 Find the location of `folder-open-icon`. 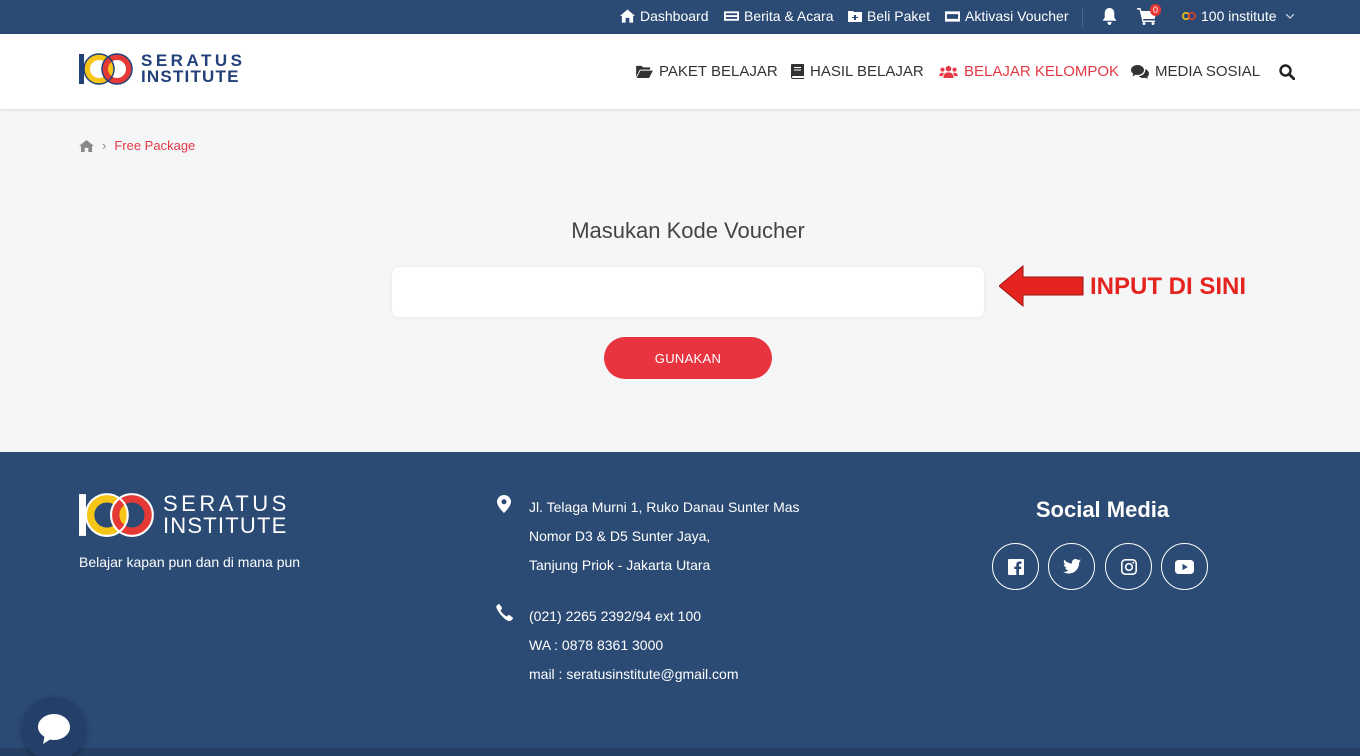

folder-open-icon is located at coordinates (644, 71).